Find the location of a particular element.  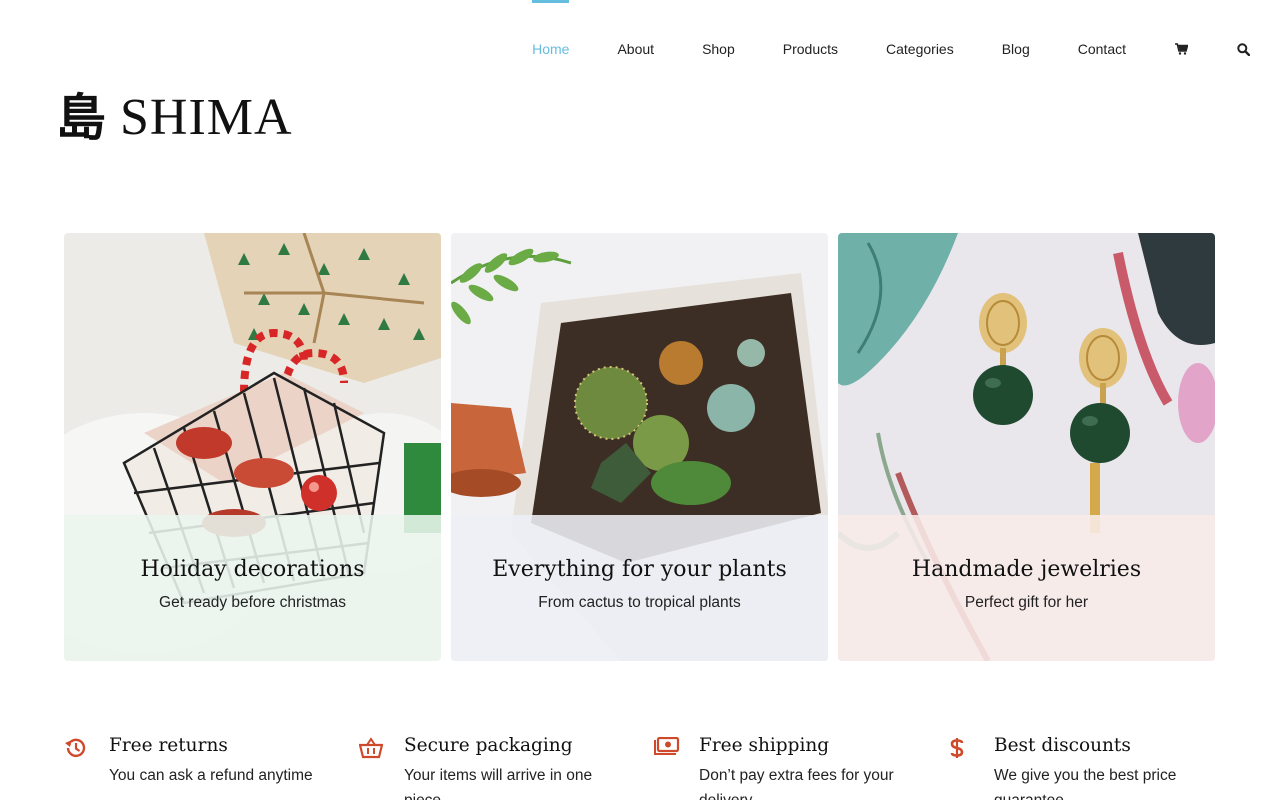

nav-blog: Blog is located at coordinates (1016, 49).